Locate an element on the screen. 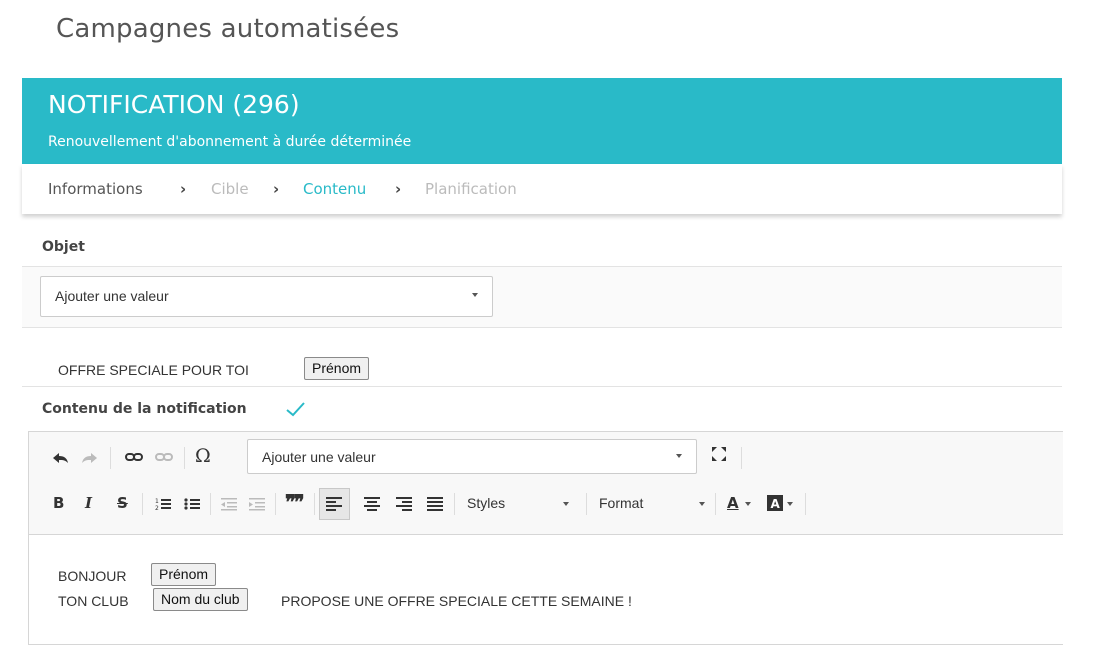 Image resolution: width=1107 pixels, height=645 pixels. outdent-icon is located at coordinates (229, 504).